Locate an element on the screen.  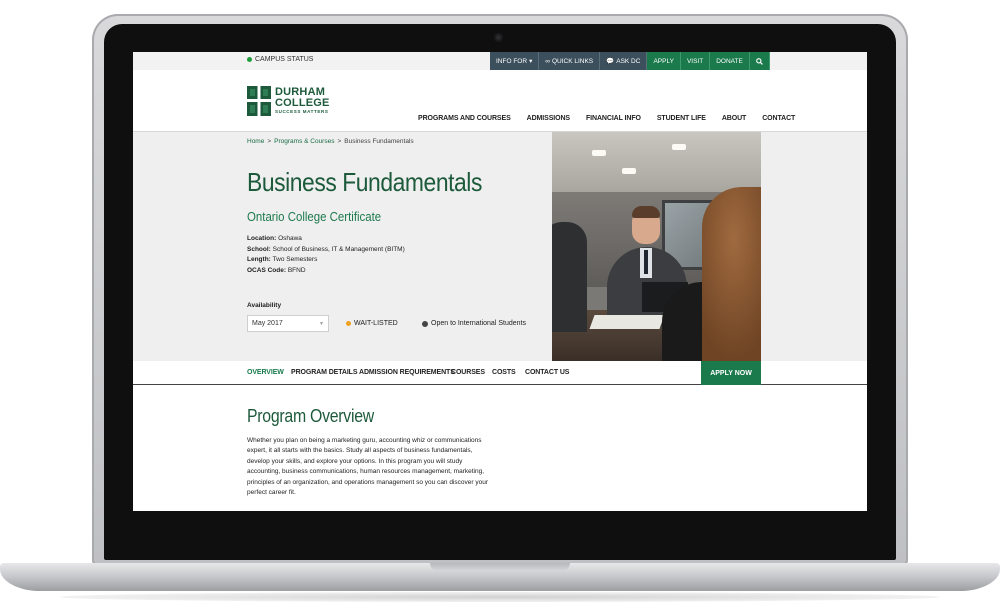
donate-label: DONATE is located at coordinates (729, 61).